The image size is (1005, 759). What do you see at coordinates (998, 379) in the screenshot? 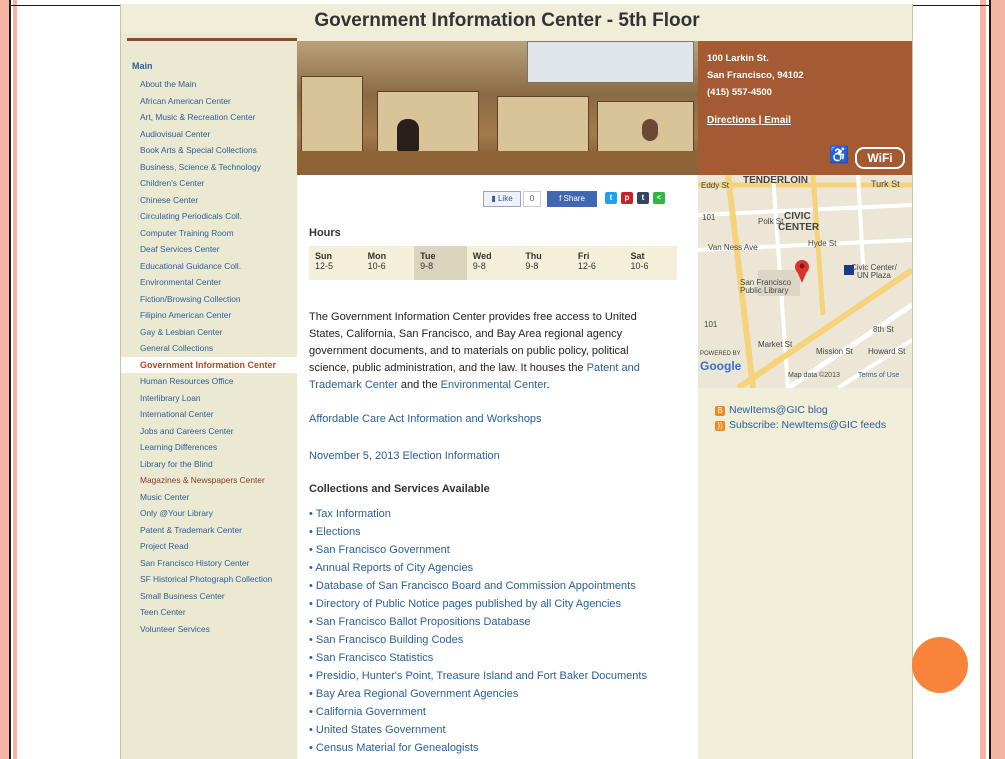
I see `slide-frame-right` at bounding box center [998, 379].